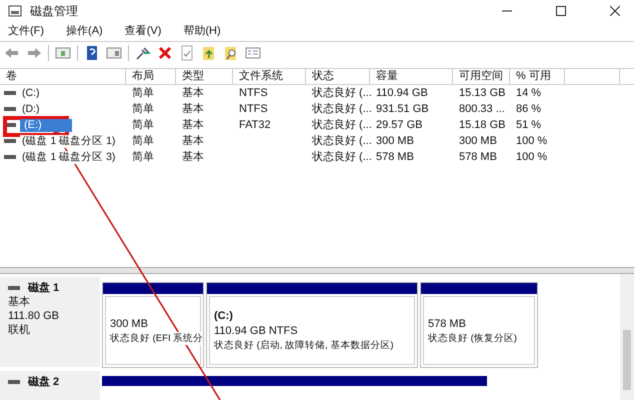  Describe the element at coordinates (12, 53) in the screenshot. I see `back-arrow-icon` at that location.